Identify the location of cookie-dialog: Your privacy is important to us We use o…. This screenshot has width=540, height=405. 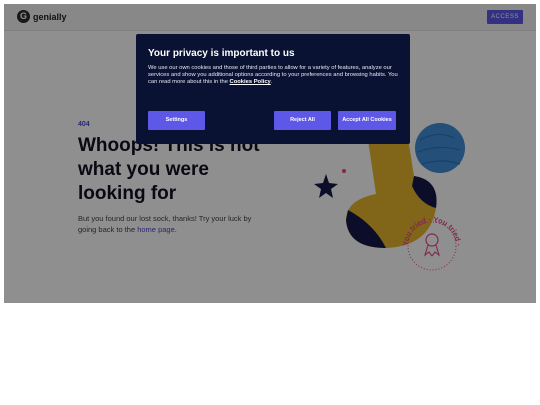
(273, 89).